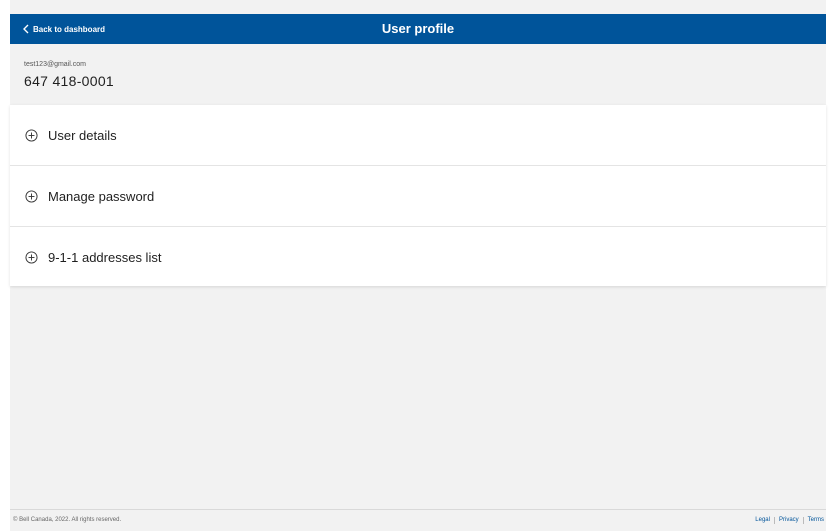 This screenshot has height=531, width=830. I want to click on section-label: 9-1-1 addresses list, so click(105, 257).